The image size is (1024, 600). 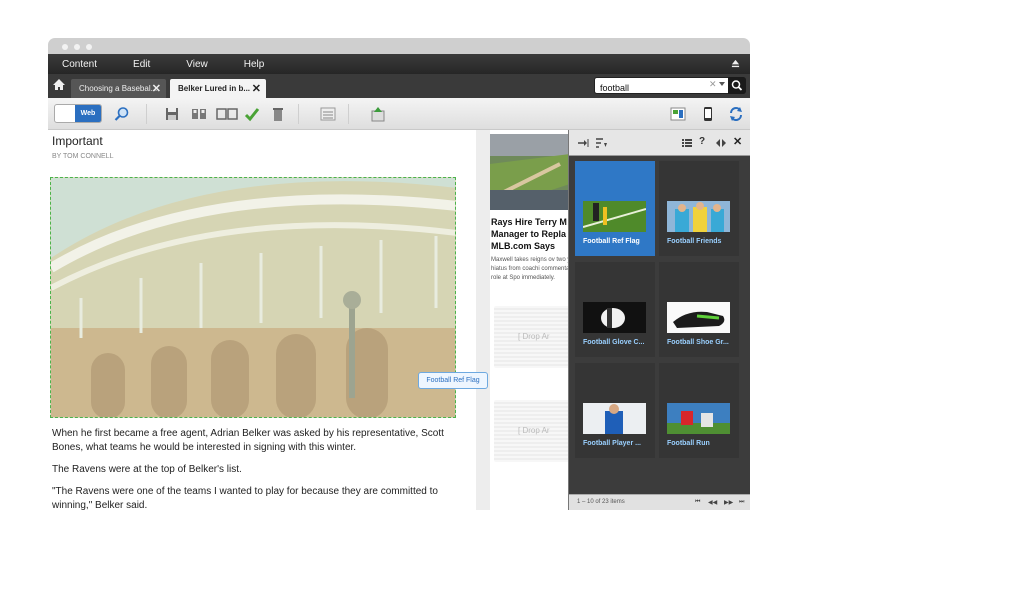 What do you see at coordinates (72, 64) in the screenshot?
I see `menu-content: Content` at bounding box center [72, 64].